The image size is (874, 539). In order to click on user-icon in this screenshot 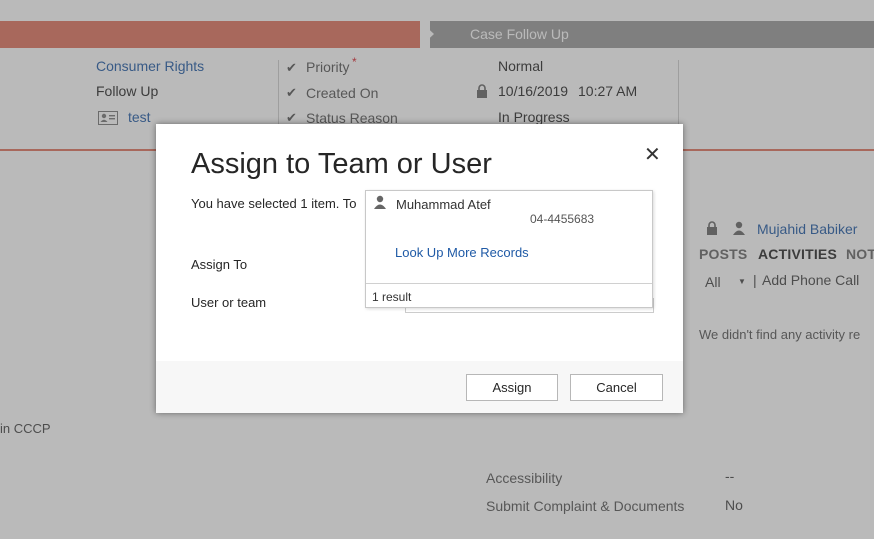, I will do `click(380, 204)`.